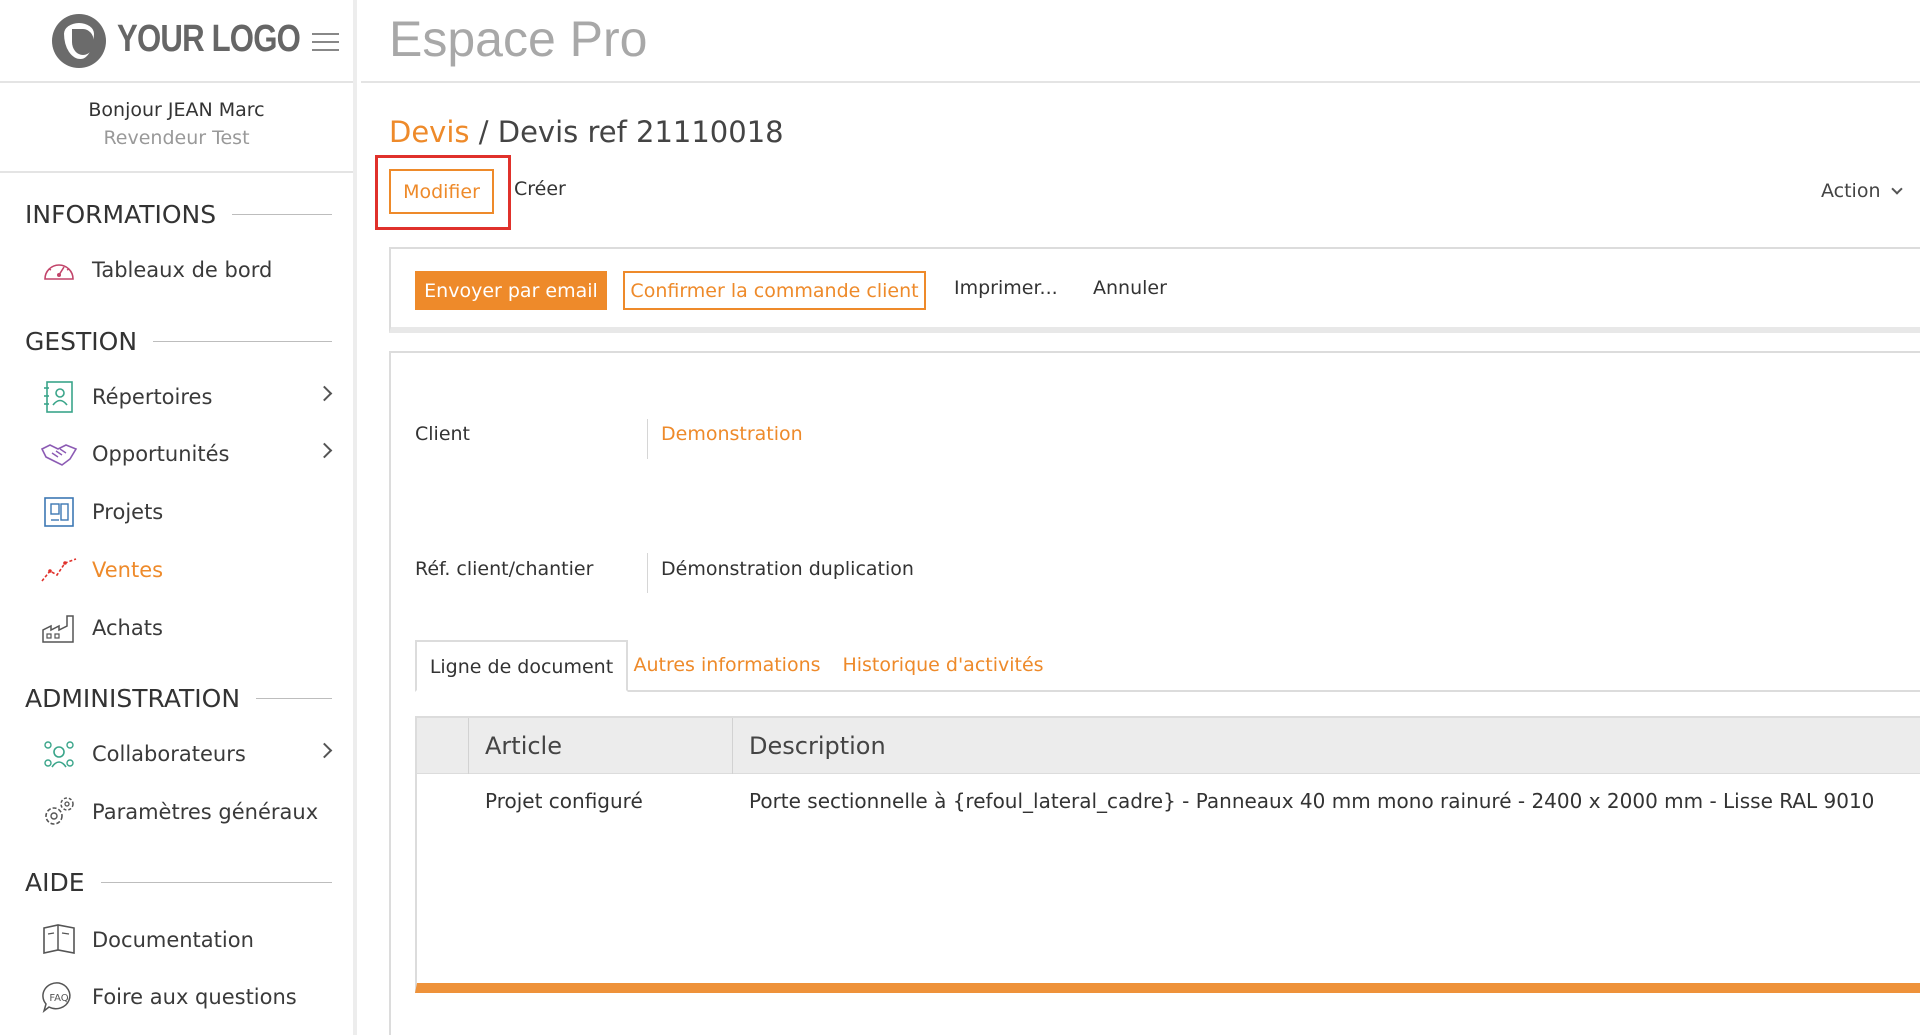 The width and height of the screenshot is (1920, 1035). I want to click on ref-value: Démonstration duplication, so click(787, 569).